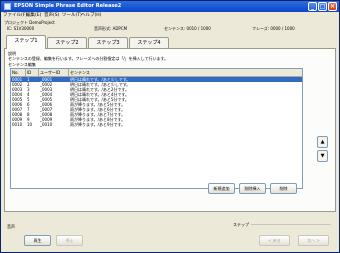 The image size is (340, 253). What do you see at coordinates (72, 15) in the screenshot?
I see `menu-tools: ツール(T)` at bounding box center [72, 15].